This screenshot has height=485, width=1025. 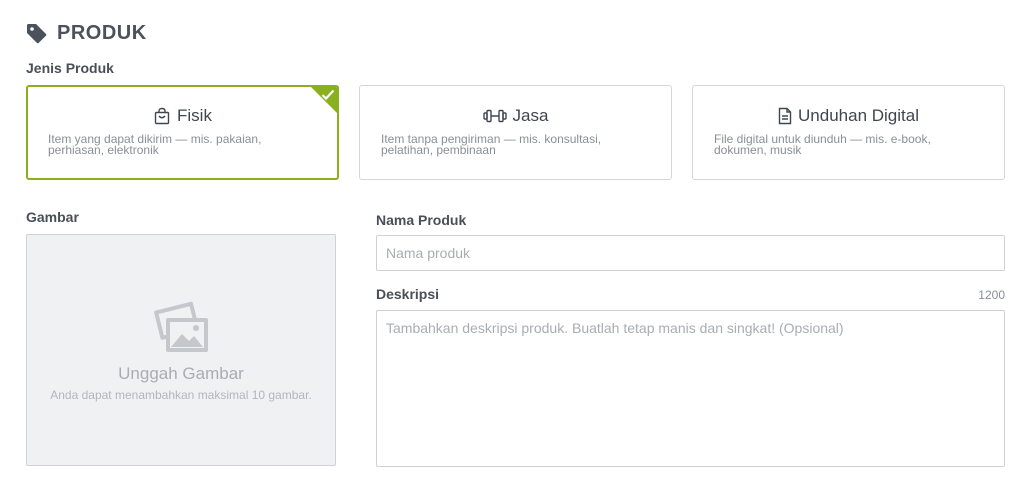 What do you see at coordinates (52, 217) in the screenshot?
I see `image-label: Gambar` at bounding box center [52, 217].